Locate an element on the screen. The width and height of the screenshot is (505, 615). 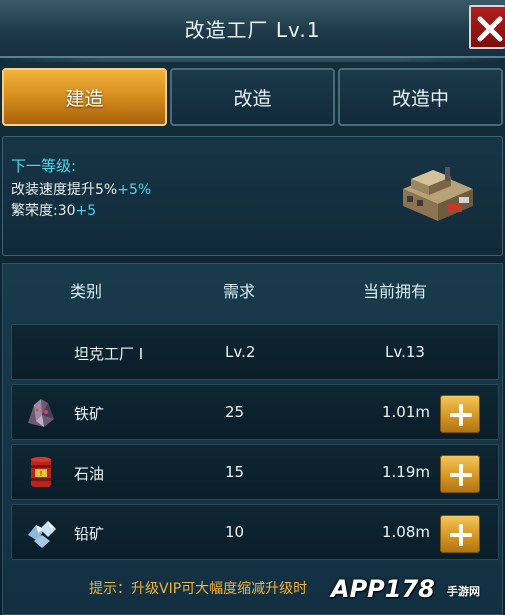
add-lead-button is located at coordinates (460, 534).